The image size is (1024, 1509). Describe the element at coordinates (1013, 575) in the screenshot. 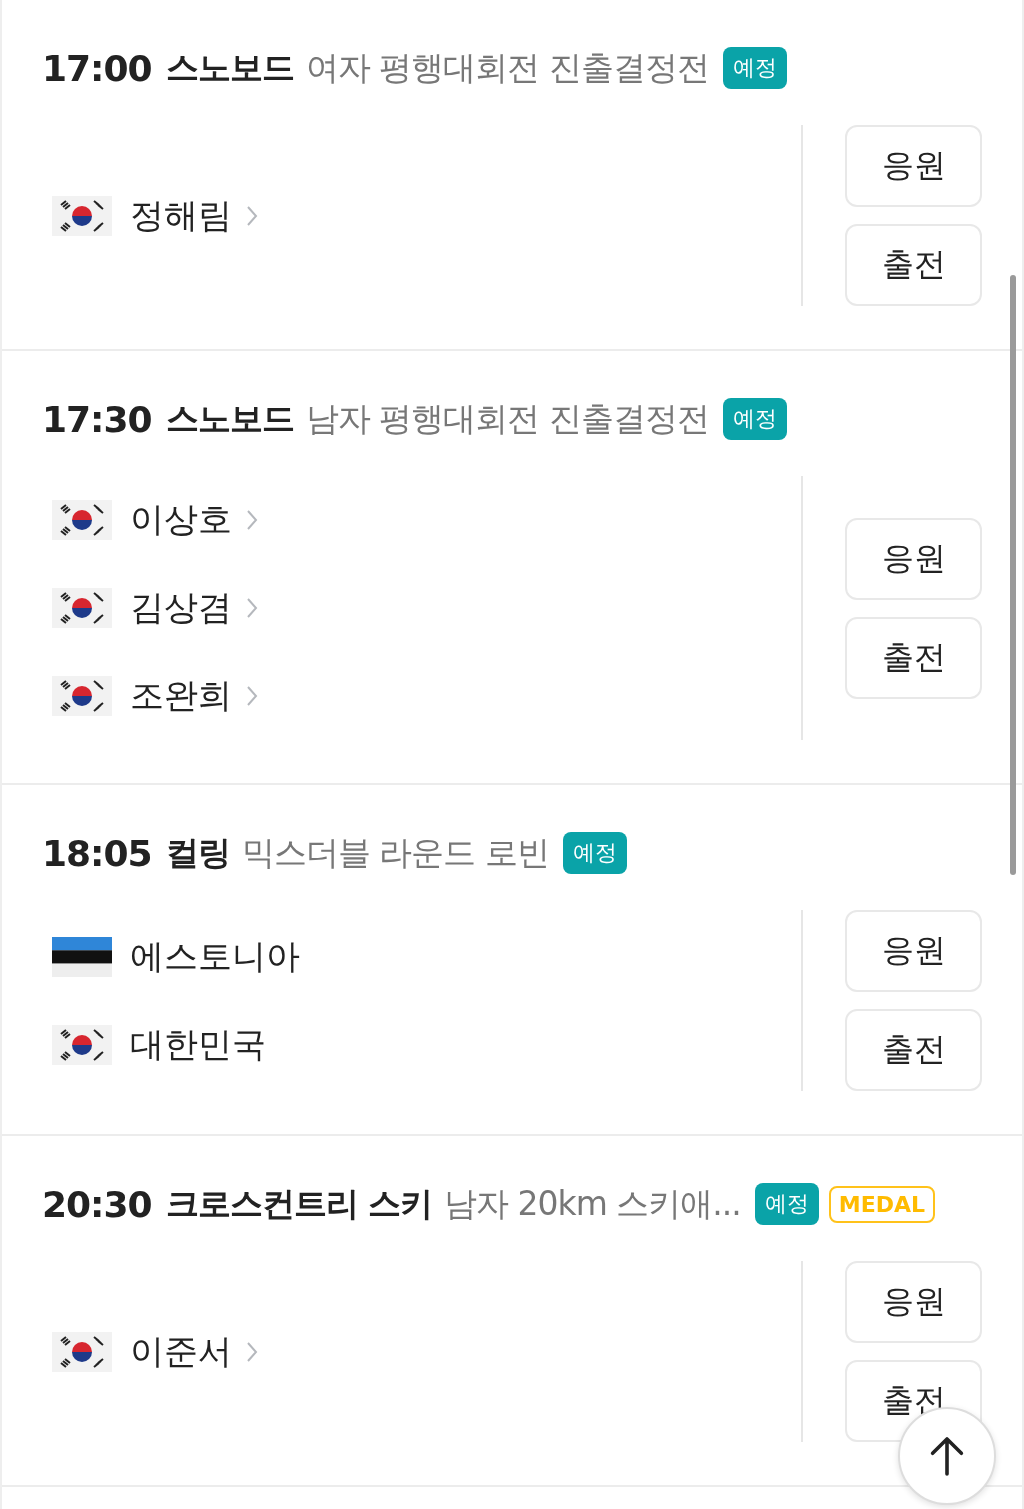

I see `scrollbar` at that location.